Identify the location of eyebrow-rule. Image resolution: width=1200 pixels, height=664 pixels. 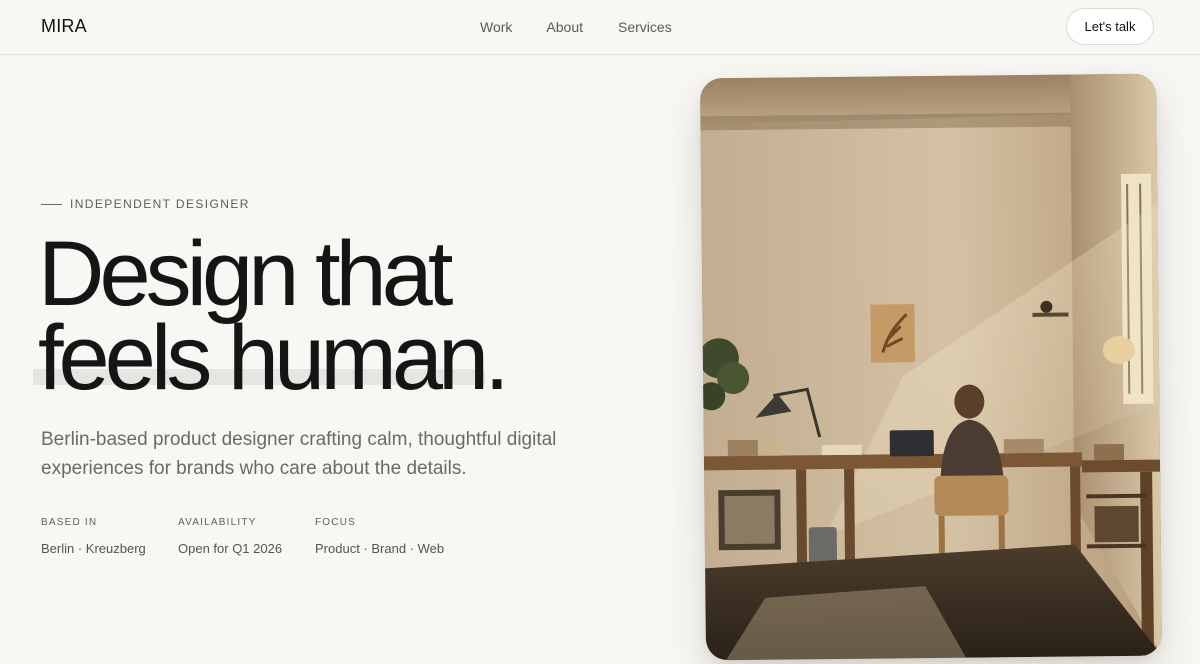
(51, 204).